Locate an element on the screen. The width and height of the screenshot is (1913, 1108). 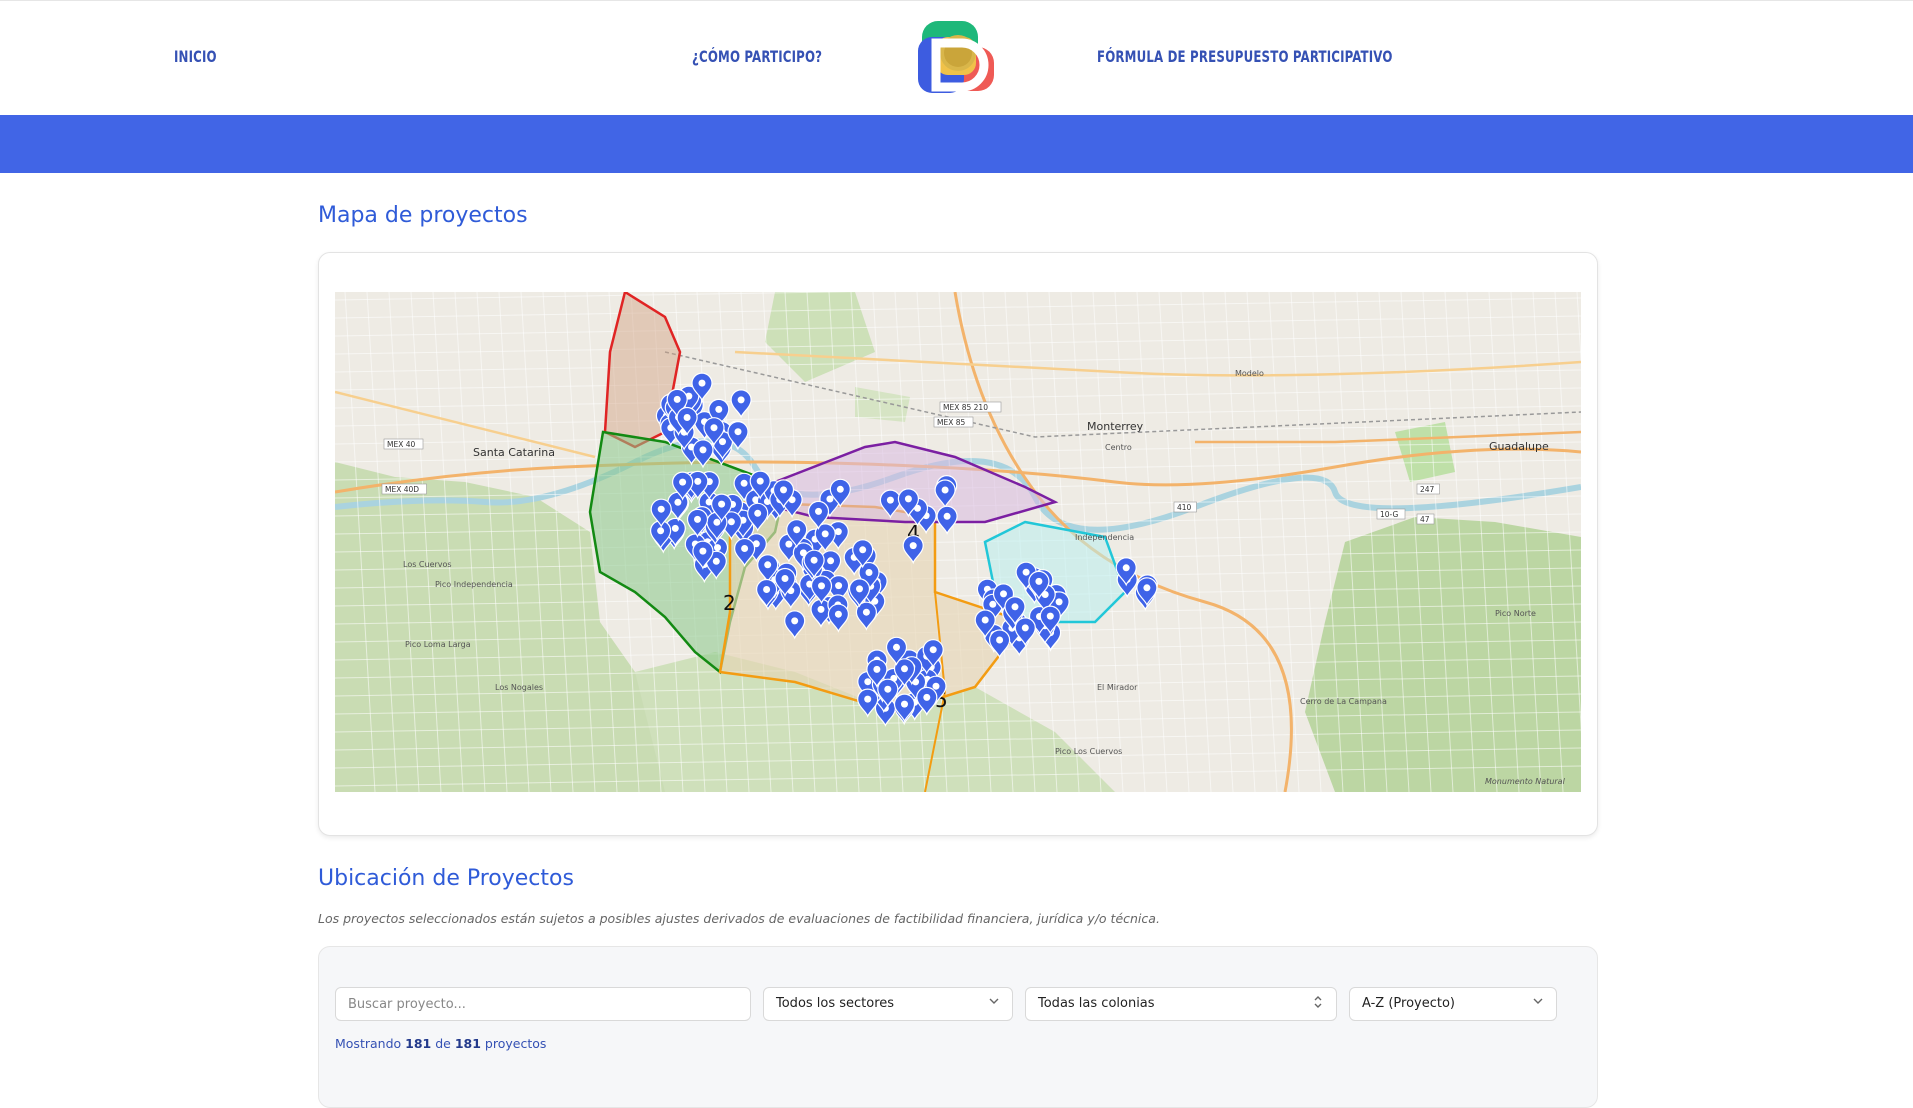
place-label: Pico Norte is located at coordinates (1515, 613).